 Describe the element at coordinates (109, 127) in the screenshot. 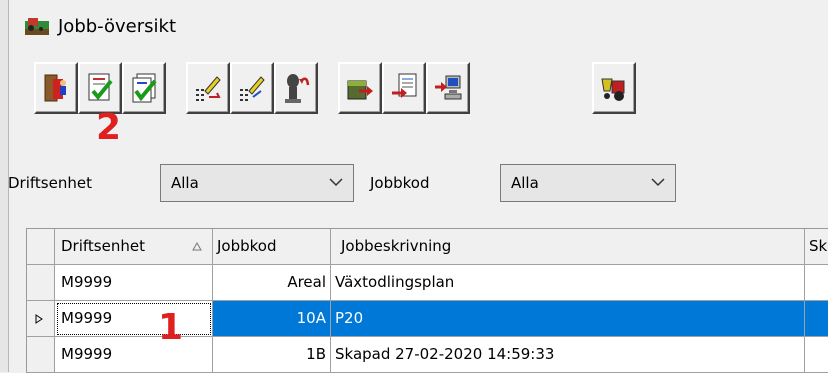

I see `annotation-marker-two: 2` at that location.